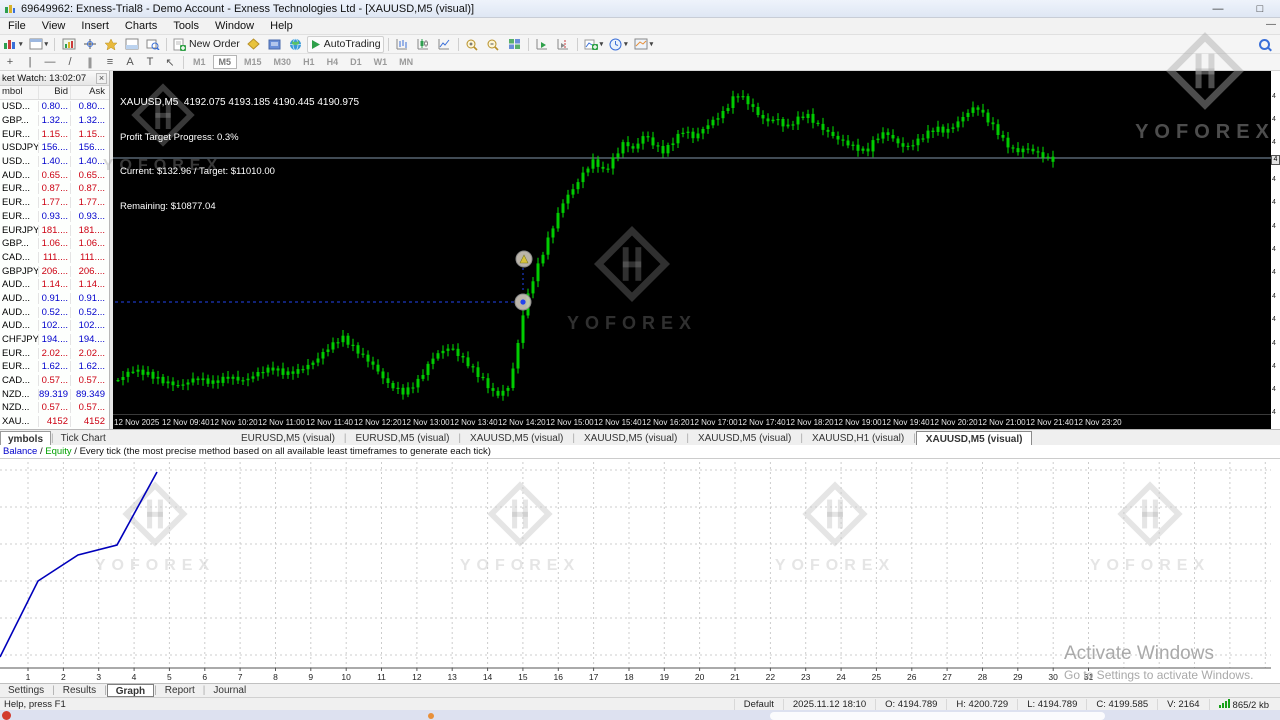 Image resolution: width=1280 pixels, height=720 pixels. Describe the element at coordinates (70, 62) in the screenshot. I see `trendline-icon: /` at that location.